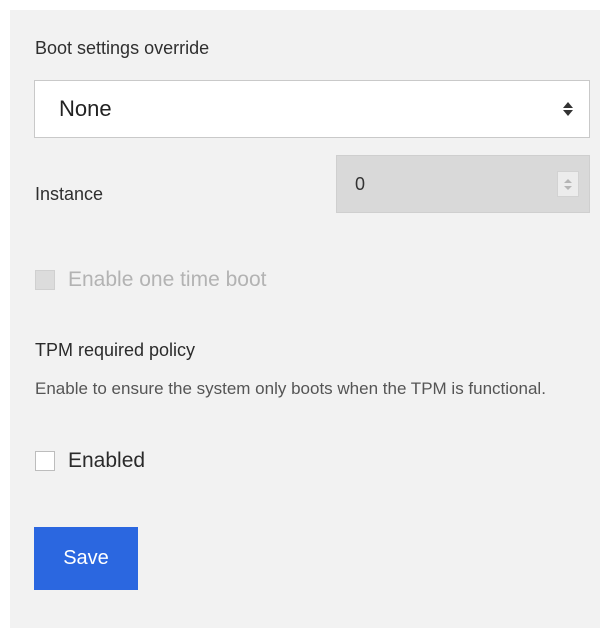  I want to click on tpm-enabled-label: Enabled, so click(107, 460).